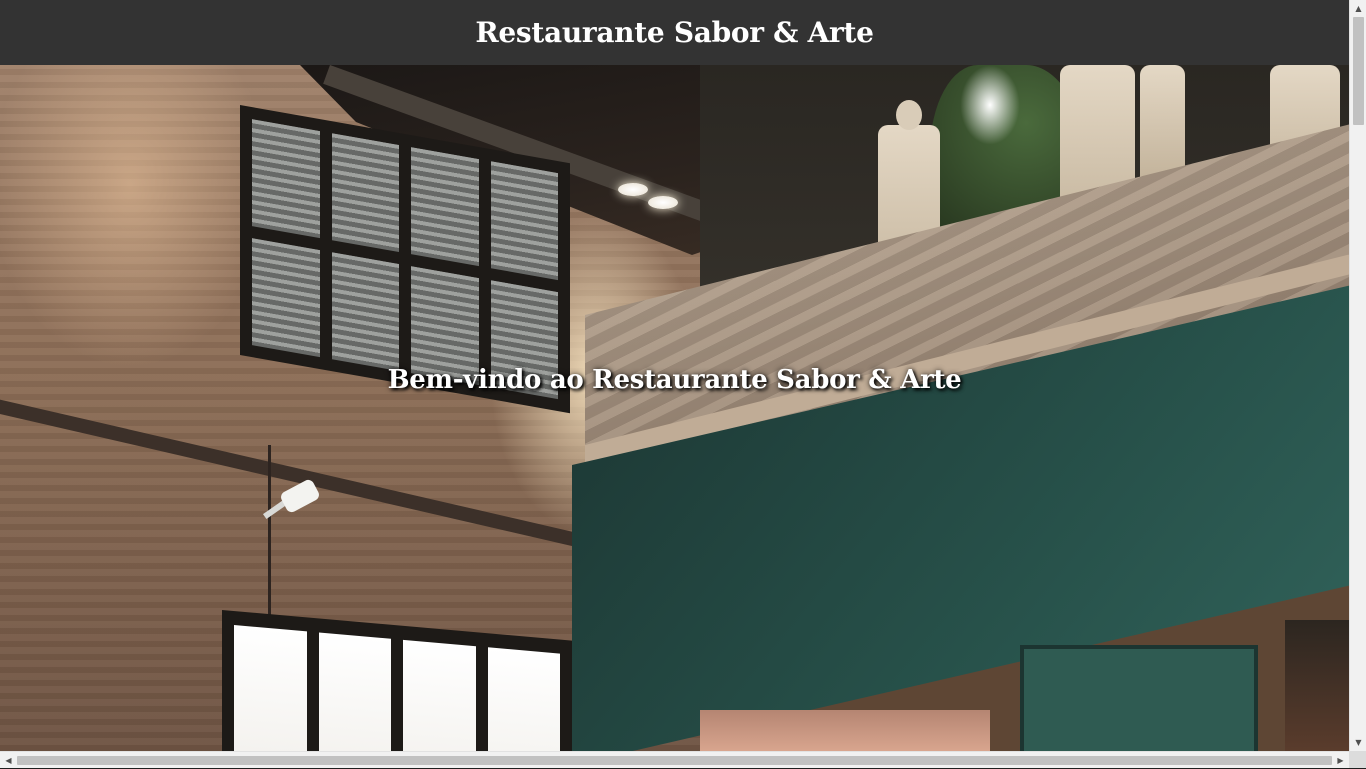 This screenshot has height=769, width=1366. I want to click on hero-green-panel, so click(1139, 698).